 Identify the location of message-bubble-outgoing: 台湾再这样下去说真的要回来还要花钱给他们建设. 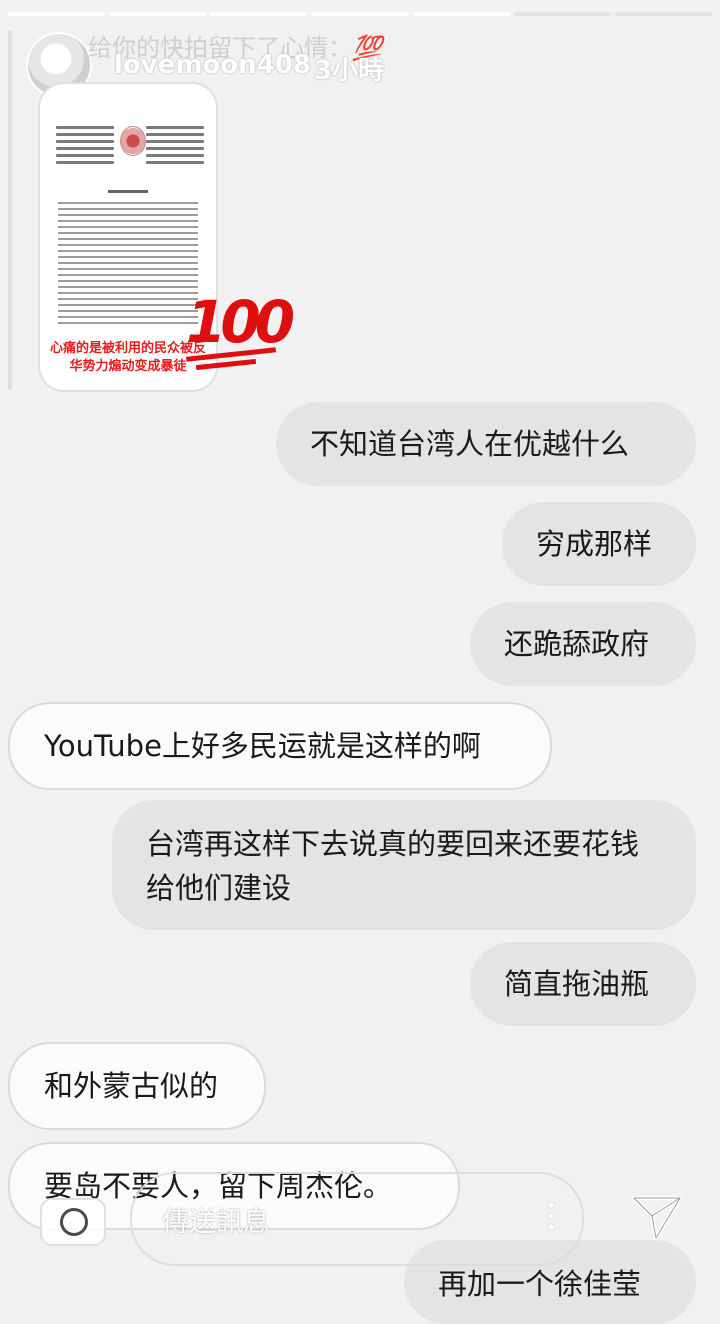
(404, 865).